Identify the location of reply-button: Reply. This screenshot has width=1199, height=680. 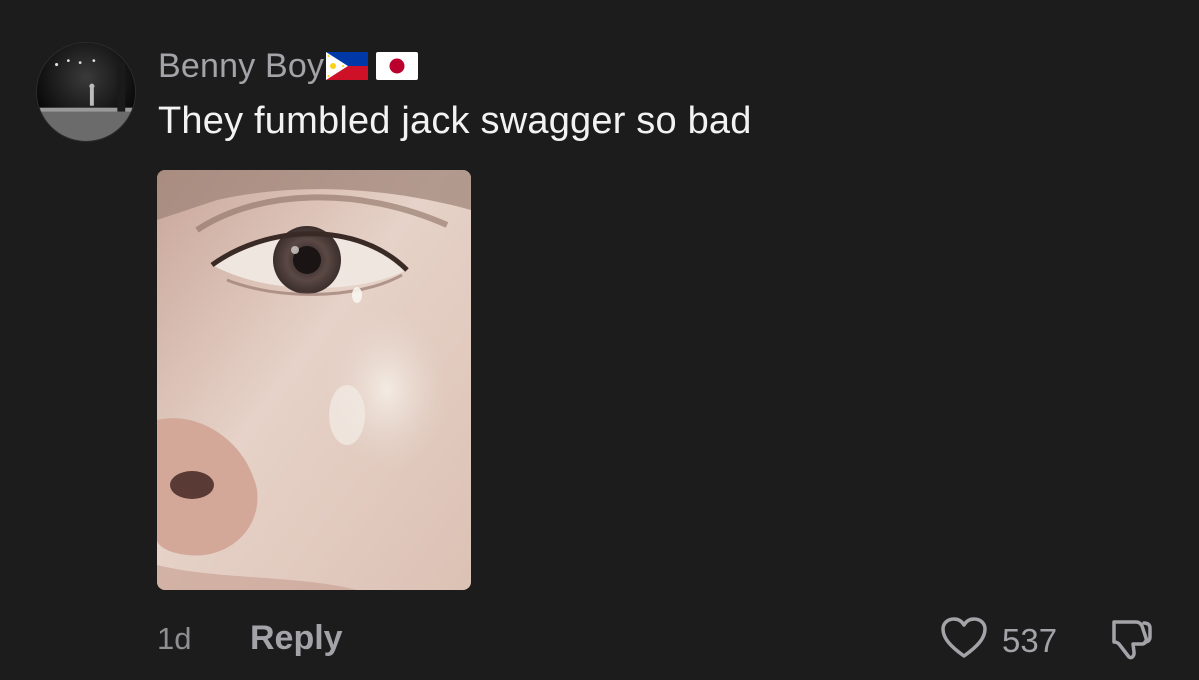
(296, 638).